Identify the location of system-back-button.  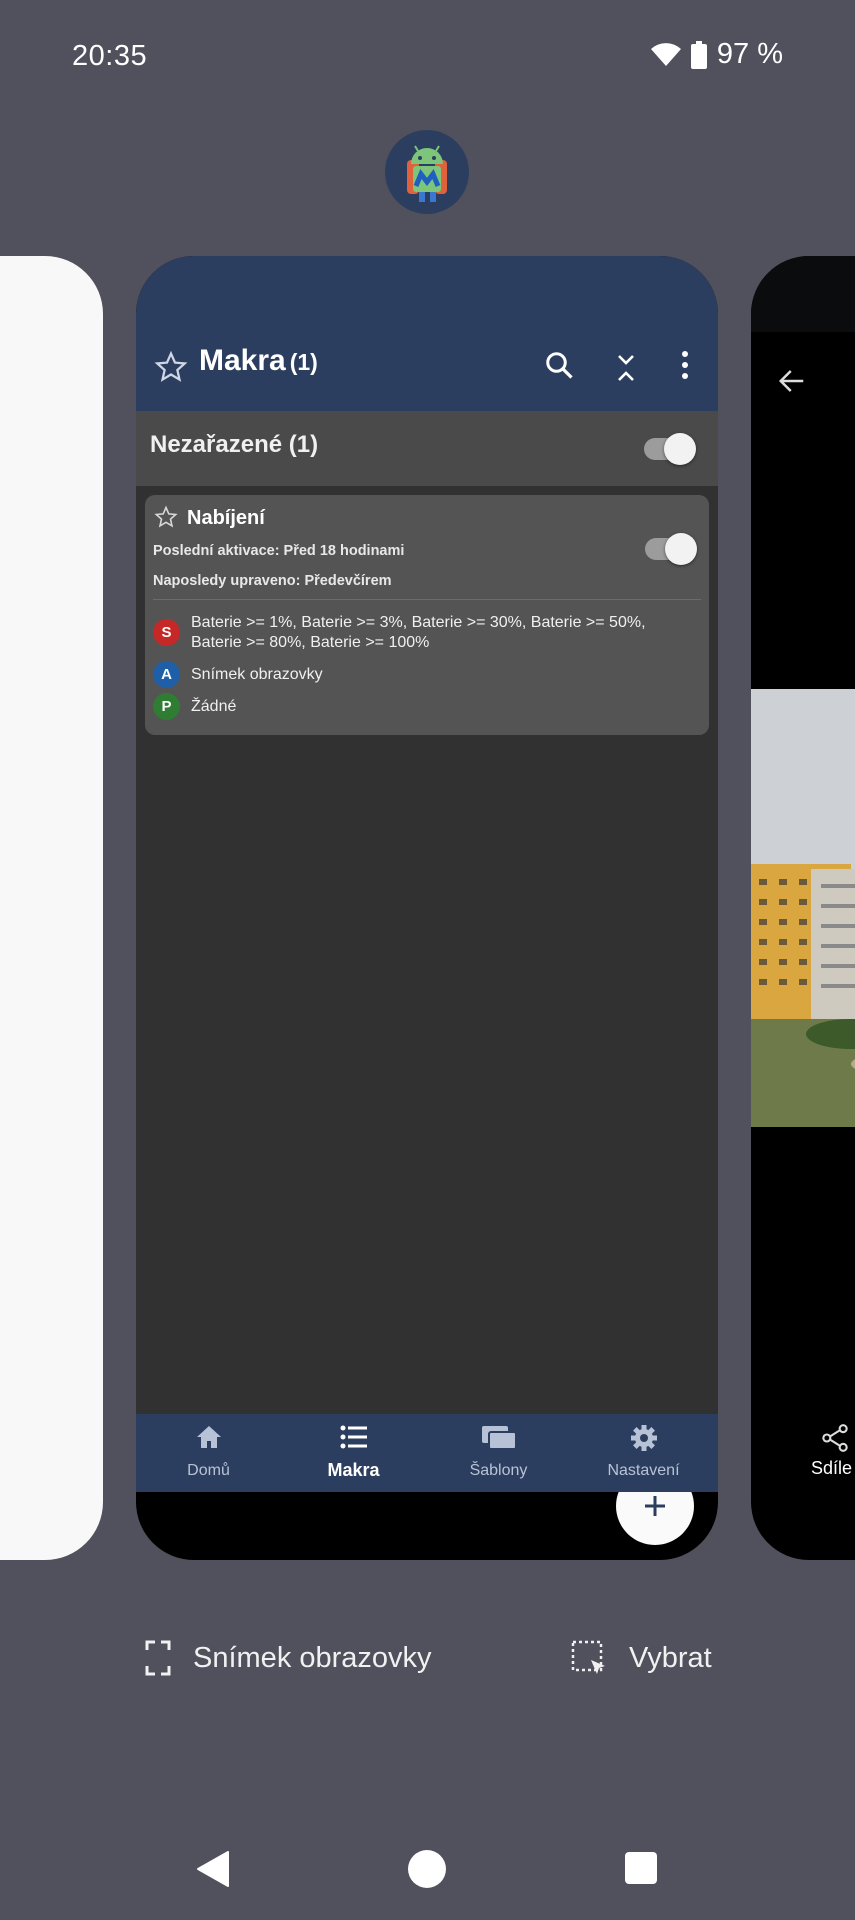
(213, 1869).